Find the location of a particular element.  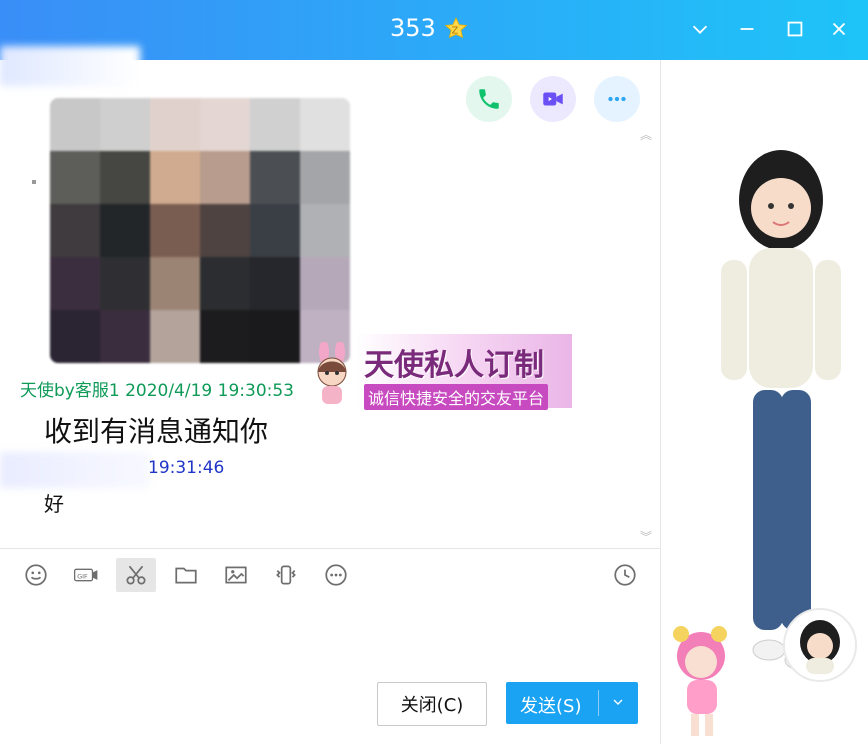

svg-text: Z is located at coordinates (455, 30).